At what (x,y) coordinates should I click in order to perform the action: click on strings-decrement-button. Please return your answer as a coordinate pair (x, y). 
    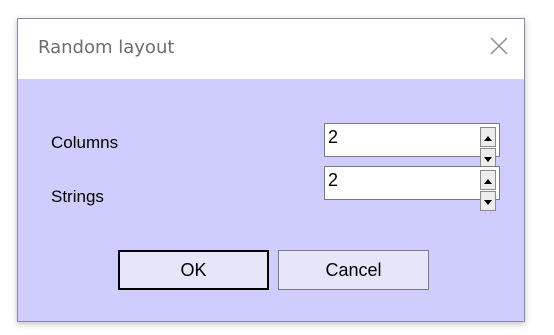
    Looking at the image, I should click on (488, 201).